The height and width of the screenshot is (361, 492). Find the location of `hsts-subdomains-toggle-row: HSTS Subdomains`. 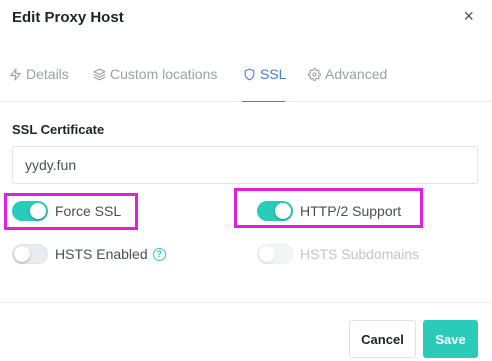

hsts-subdomains-toggle-row: HSTS Subdomains is located at coordinates (338, 254).